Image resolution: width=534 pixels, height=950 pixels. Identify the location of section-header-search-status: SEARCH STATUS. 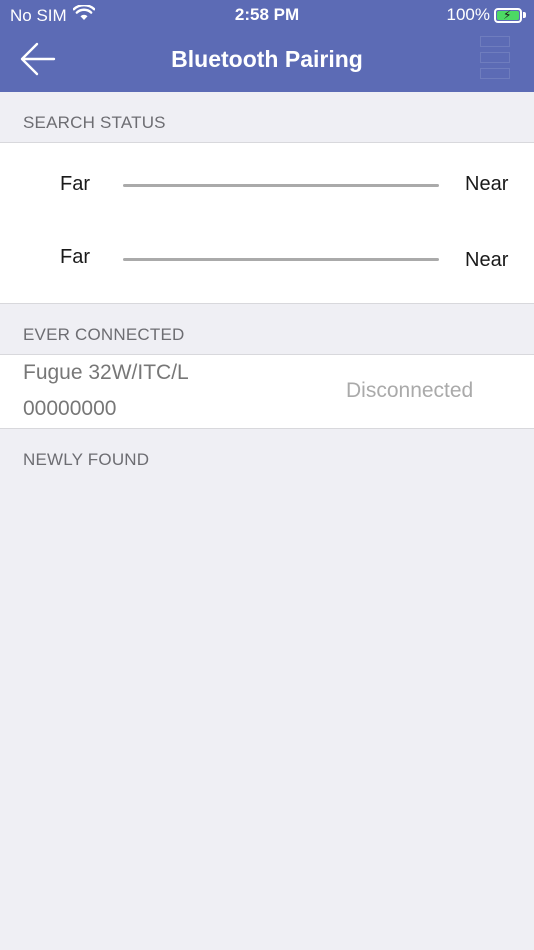
(267, 117).